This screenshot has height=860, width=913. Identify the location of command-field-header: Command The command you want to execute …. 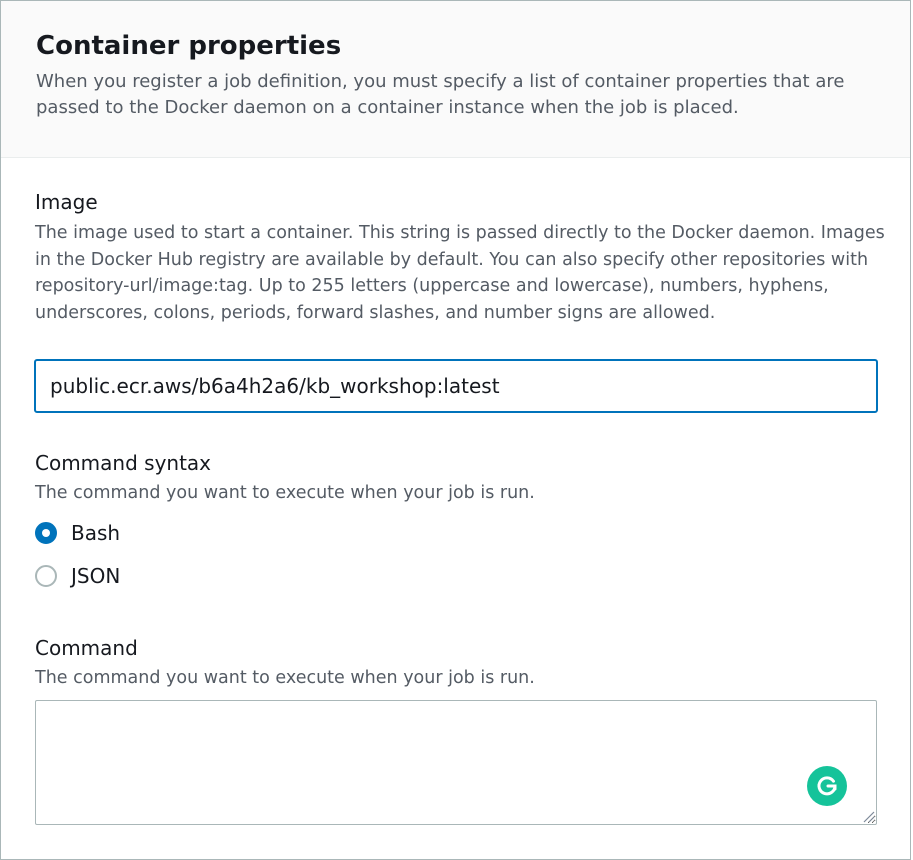
(460, 663).